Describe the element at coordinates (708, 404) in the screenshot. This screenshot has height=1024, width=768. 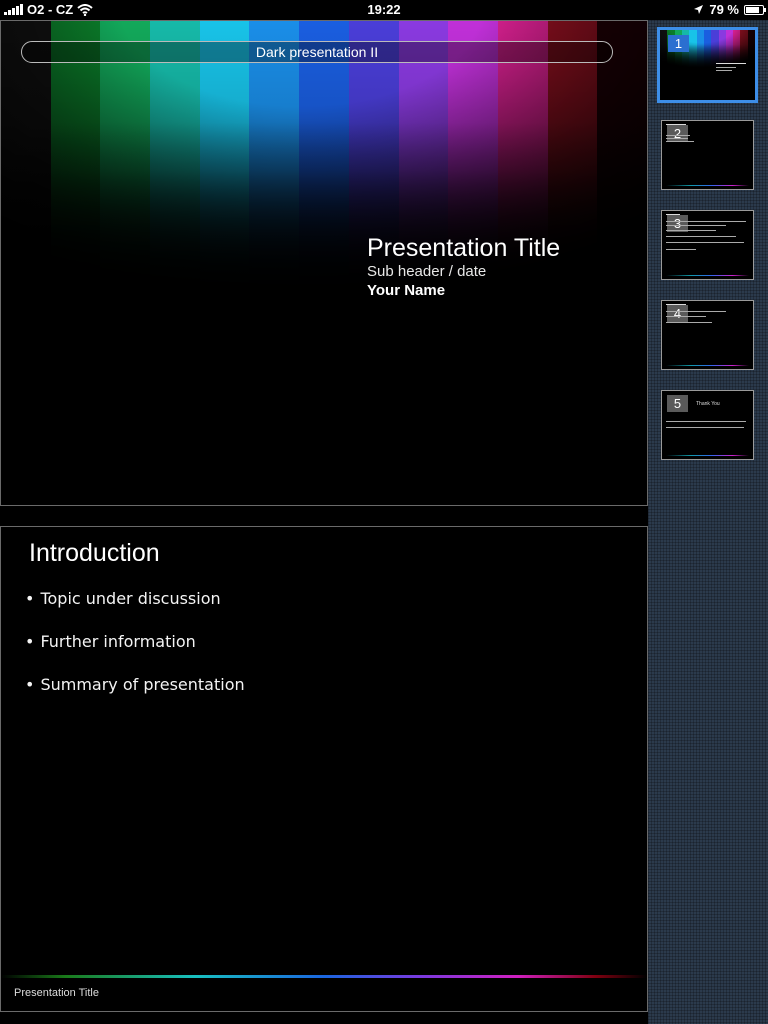
I see `thumbnail-caption: Thank You` at that location.